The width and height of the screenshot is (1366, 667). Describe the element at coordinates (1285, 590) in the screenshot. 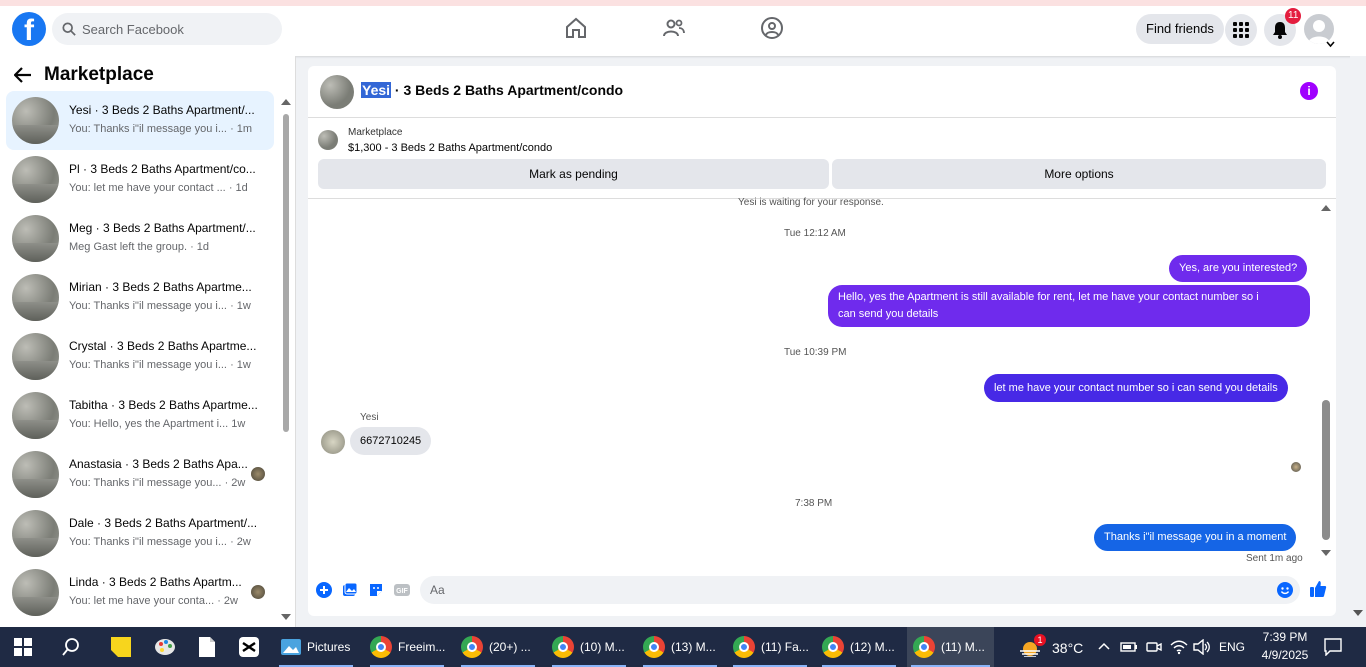

I see `emoji-icon` at that location.